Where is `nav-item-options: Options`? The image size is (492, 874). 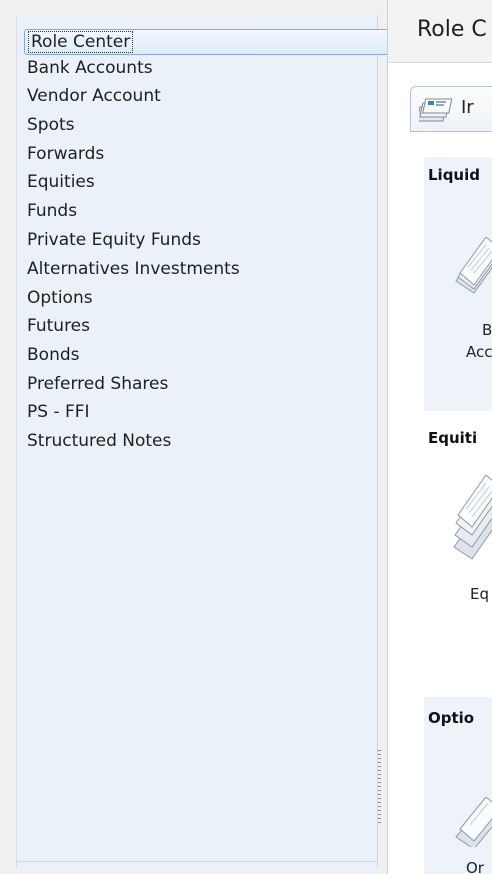 nav-item-options: Options is located at coordinates (56, 298).